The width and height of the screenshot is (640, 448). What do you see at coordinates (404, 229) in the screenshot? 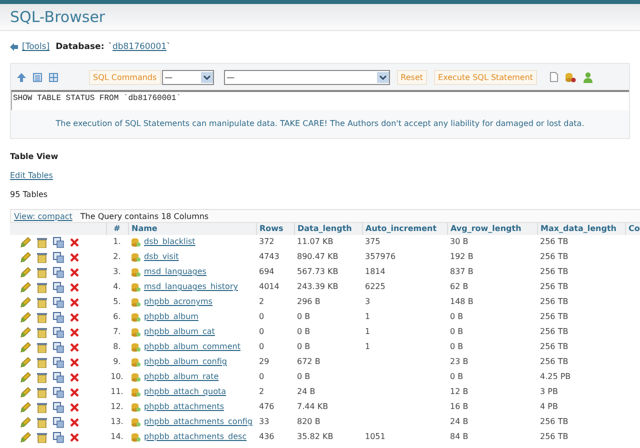
I see `column-header: Auto_increment` at bounding box center [404, 229].